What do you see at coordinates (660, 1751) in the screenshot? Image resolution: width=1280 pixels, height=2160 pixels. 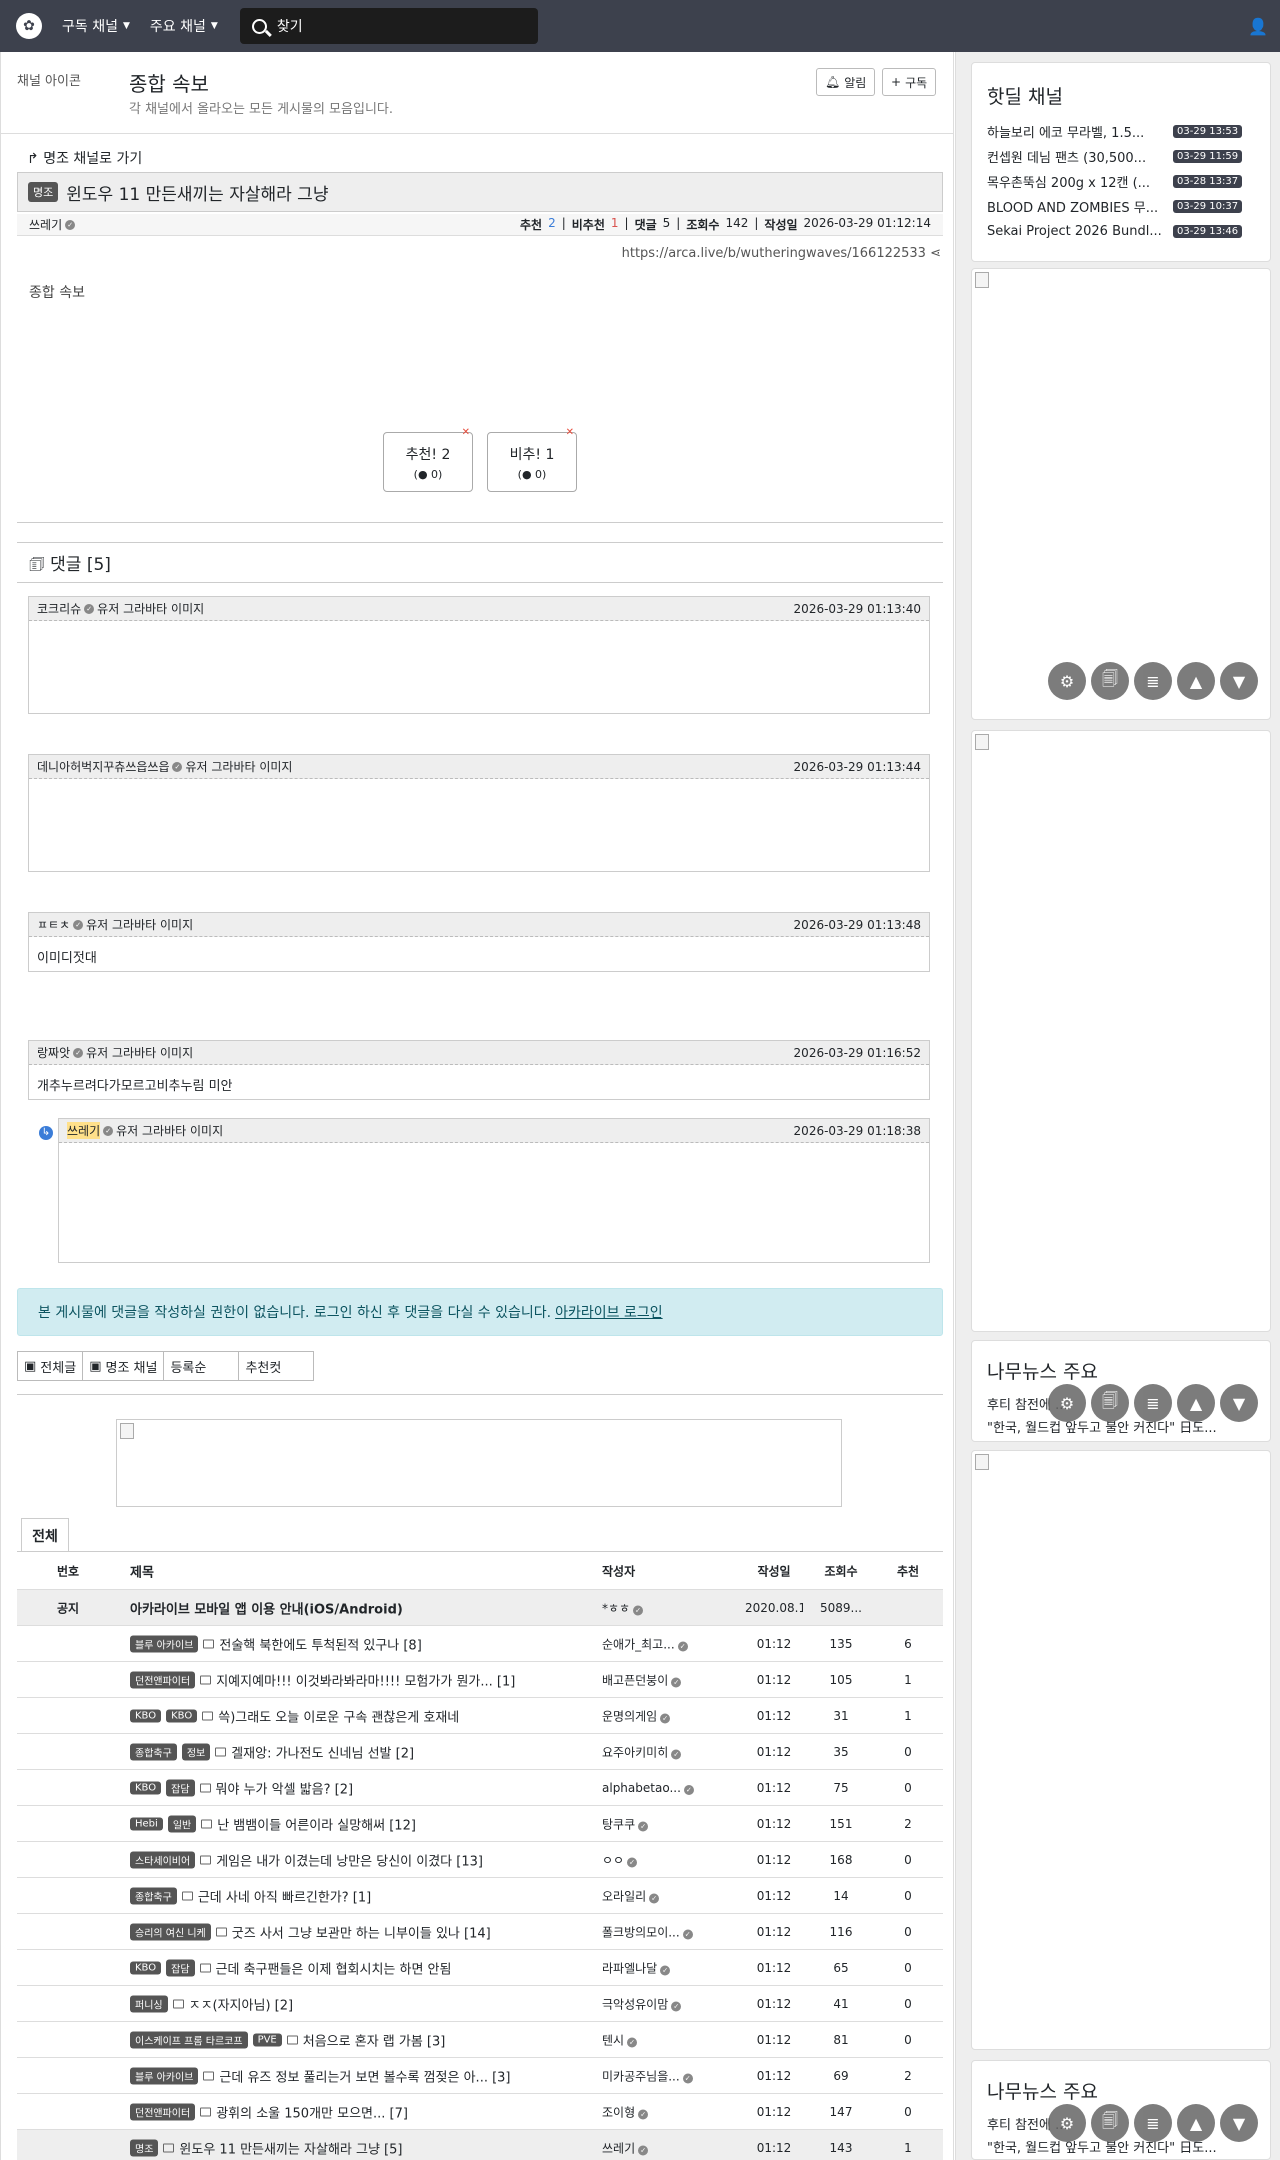 I see `post-author: 요주아키미히 ✓` at bounding box center [660, 1751].